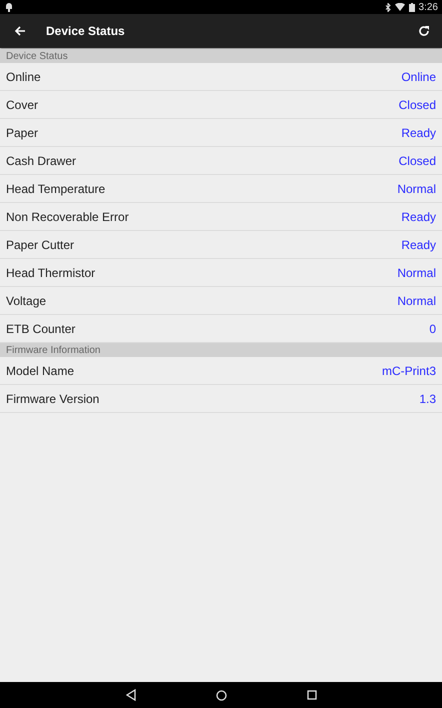 This screenshot has width=442, height=708. What do you see at coordinates (9, 7) in the screenshot?
I see `android-icon` at bounding box center [9, 7].